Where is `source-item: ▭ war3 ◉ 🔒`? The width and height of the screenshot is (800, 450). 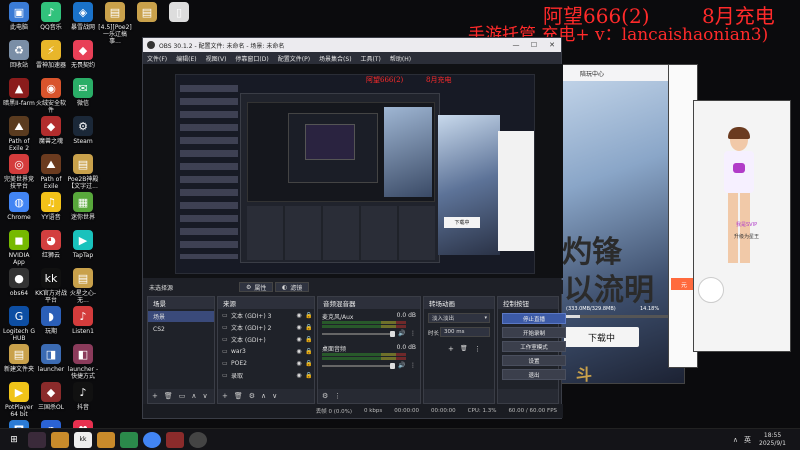 source-item: ▭ war3 ◉ 🔒 is located at coordinates (266, 351).